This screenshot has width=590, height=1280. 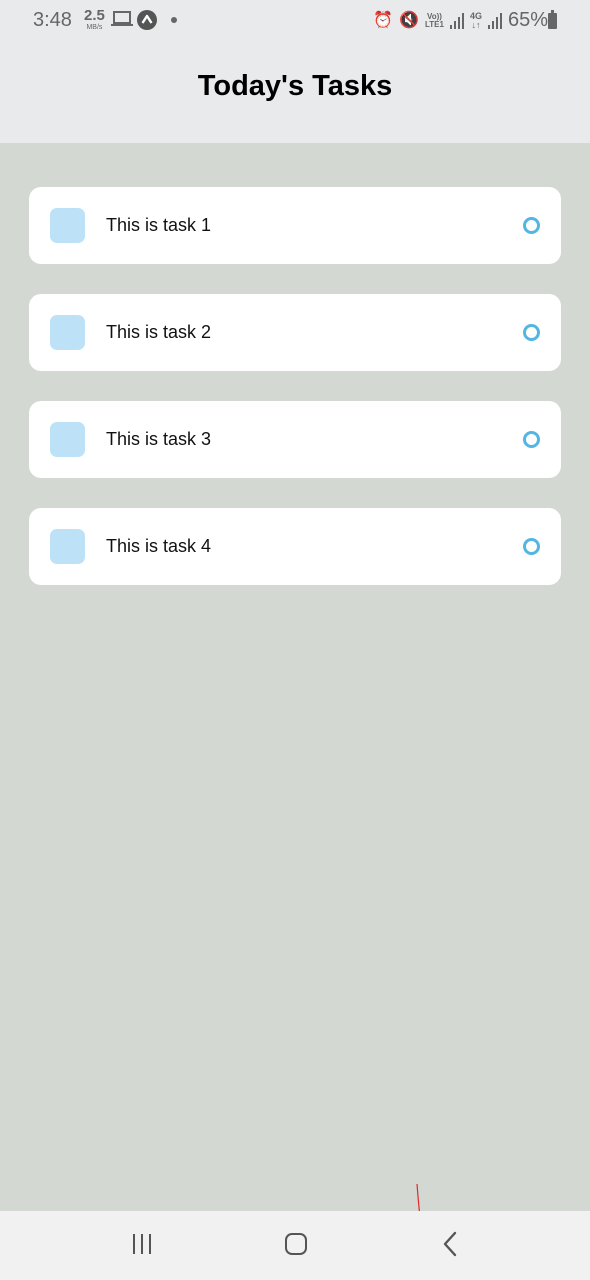 I want to click on battery-percentage: 65%, so click(x=527, y=20).